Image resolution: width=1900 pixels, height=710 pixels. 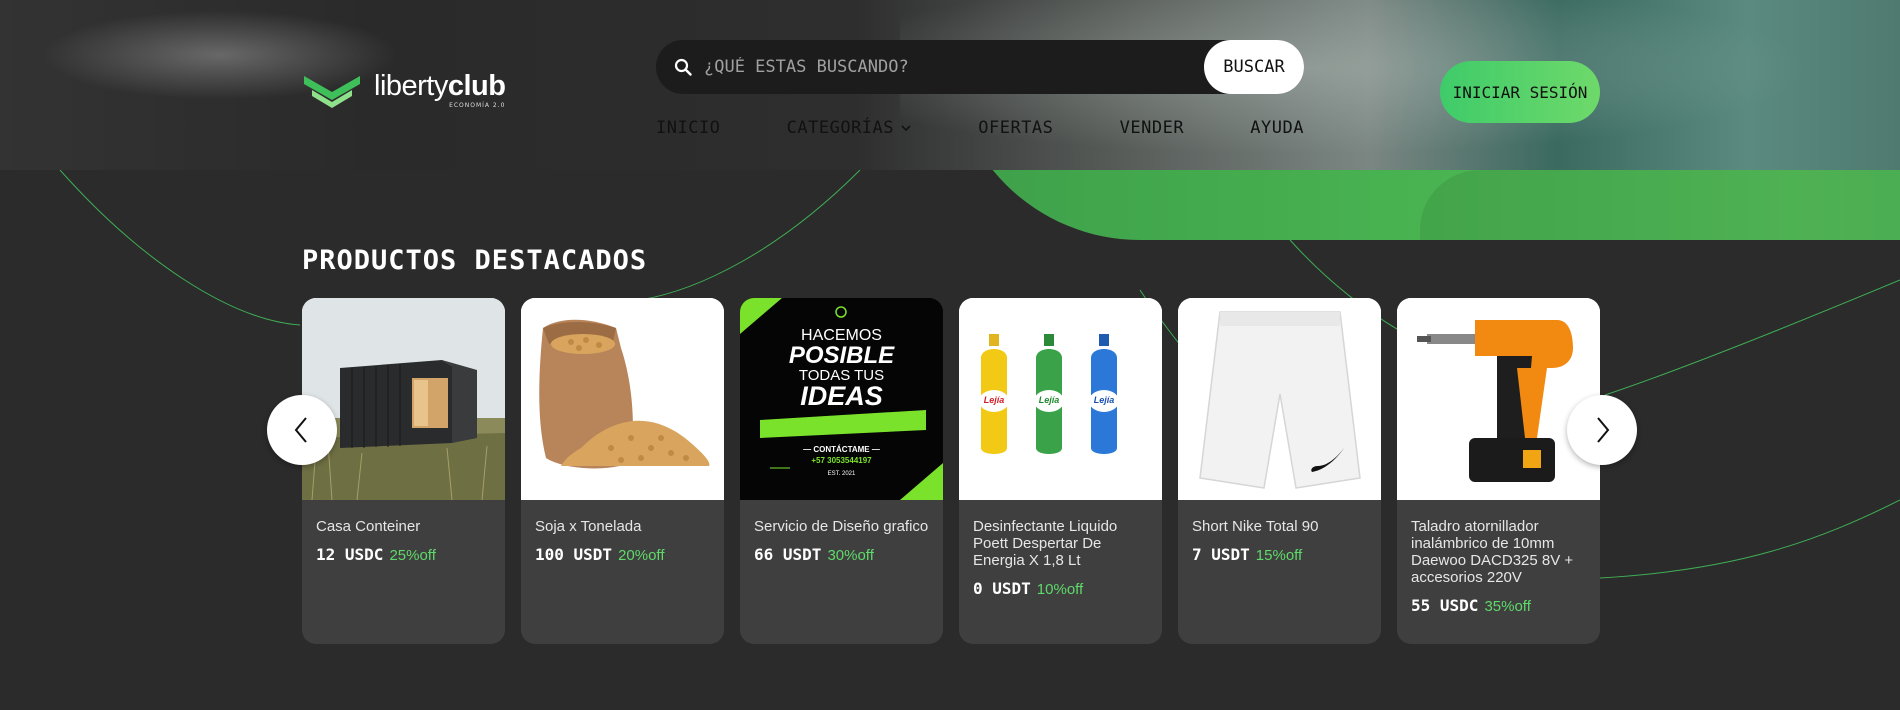 I want to click on container-house-image, so click(x=403, y=399).